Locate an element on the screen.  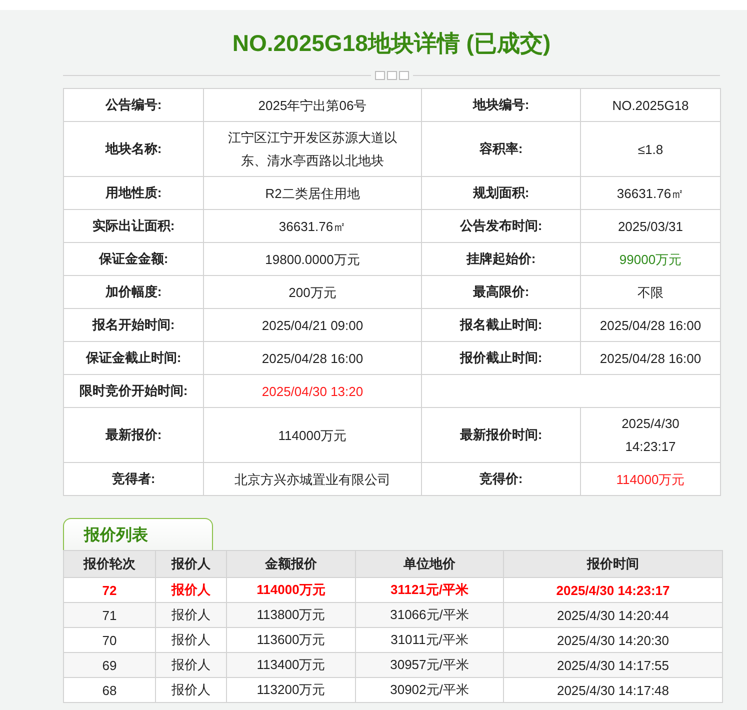
field-value: 2025年宁出第06号 is located at coordinates (313, 105).